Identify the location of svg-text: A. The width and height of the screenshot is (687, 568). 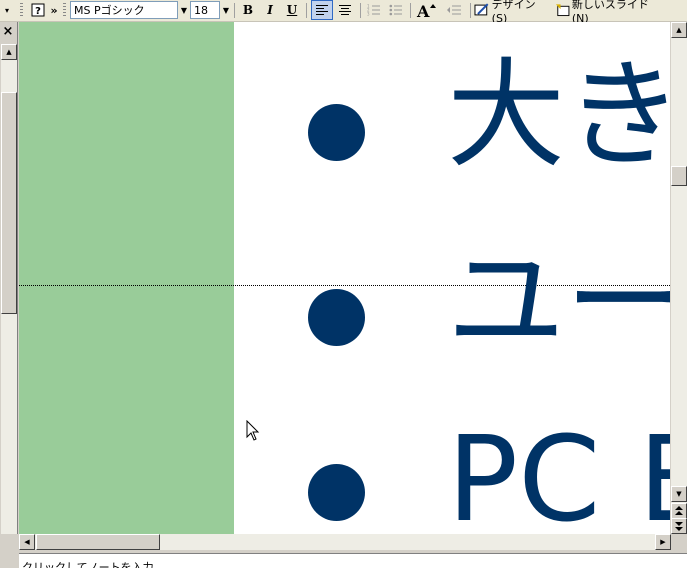
(423, 10).